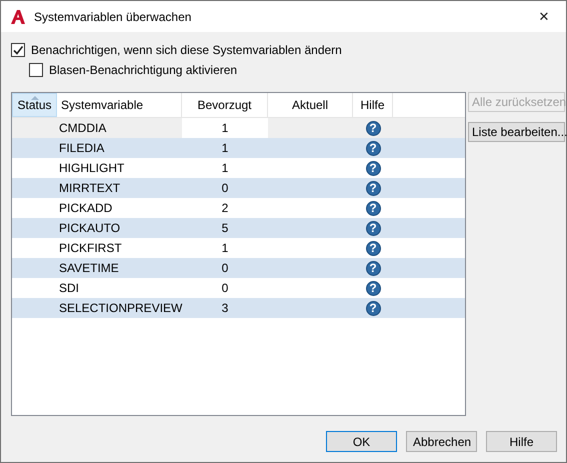 This screenshot has height=463, width=567. I want to click on table-cell-text: HIGHLIGHT, so click(92, 168).